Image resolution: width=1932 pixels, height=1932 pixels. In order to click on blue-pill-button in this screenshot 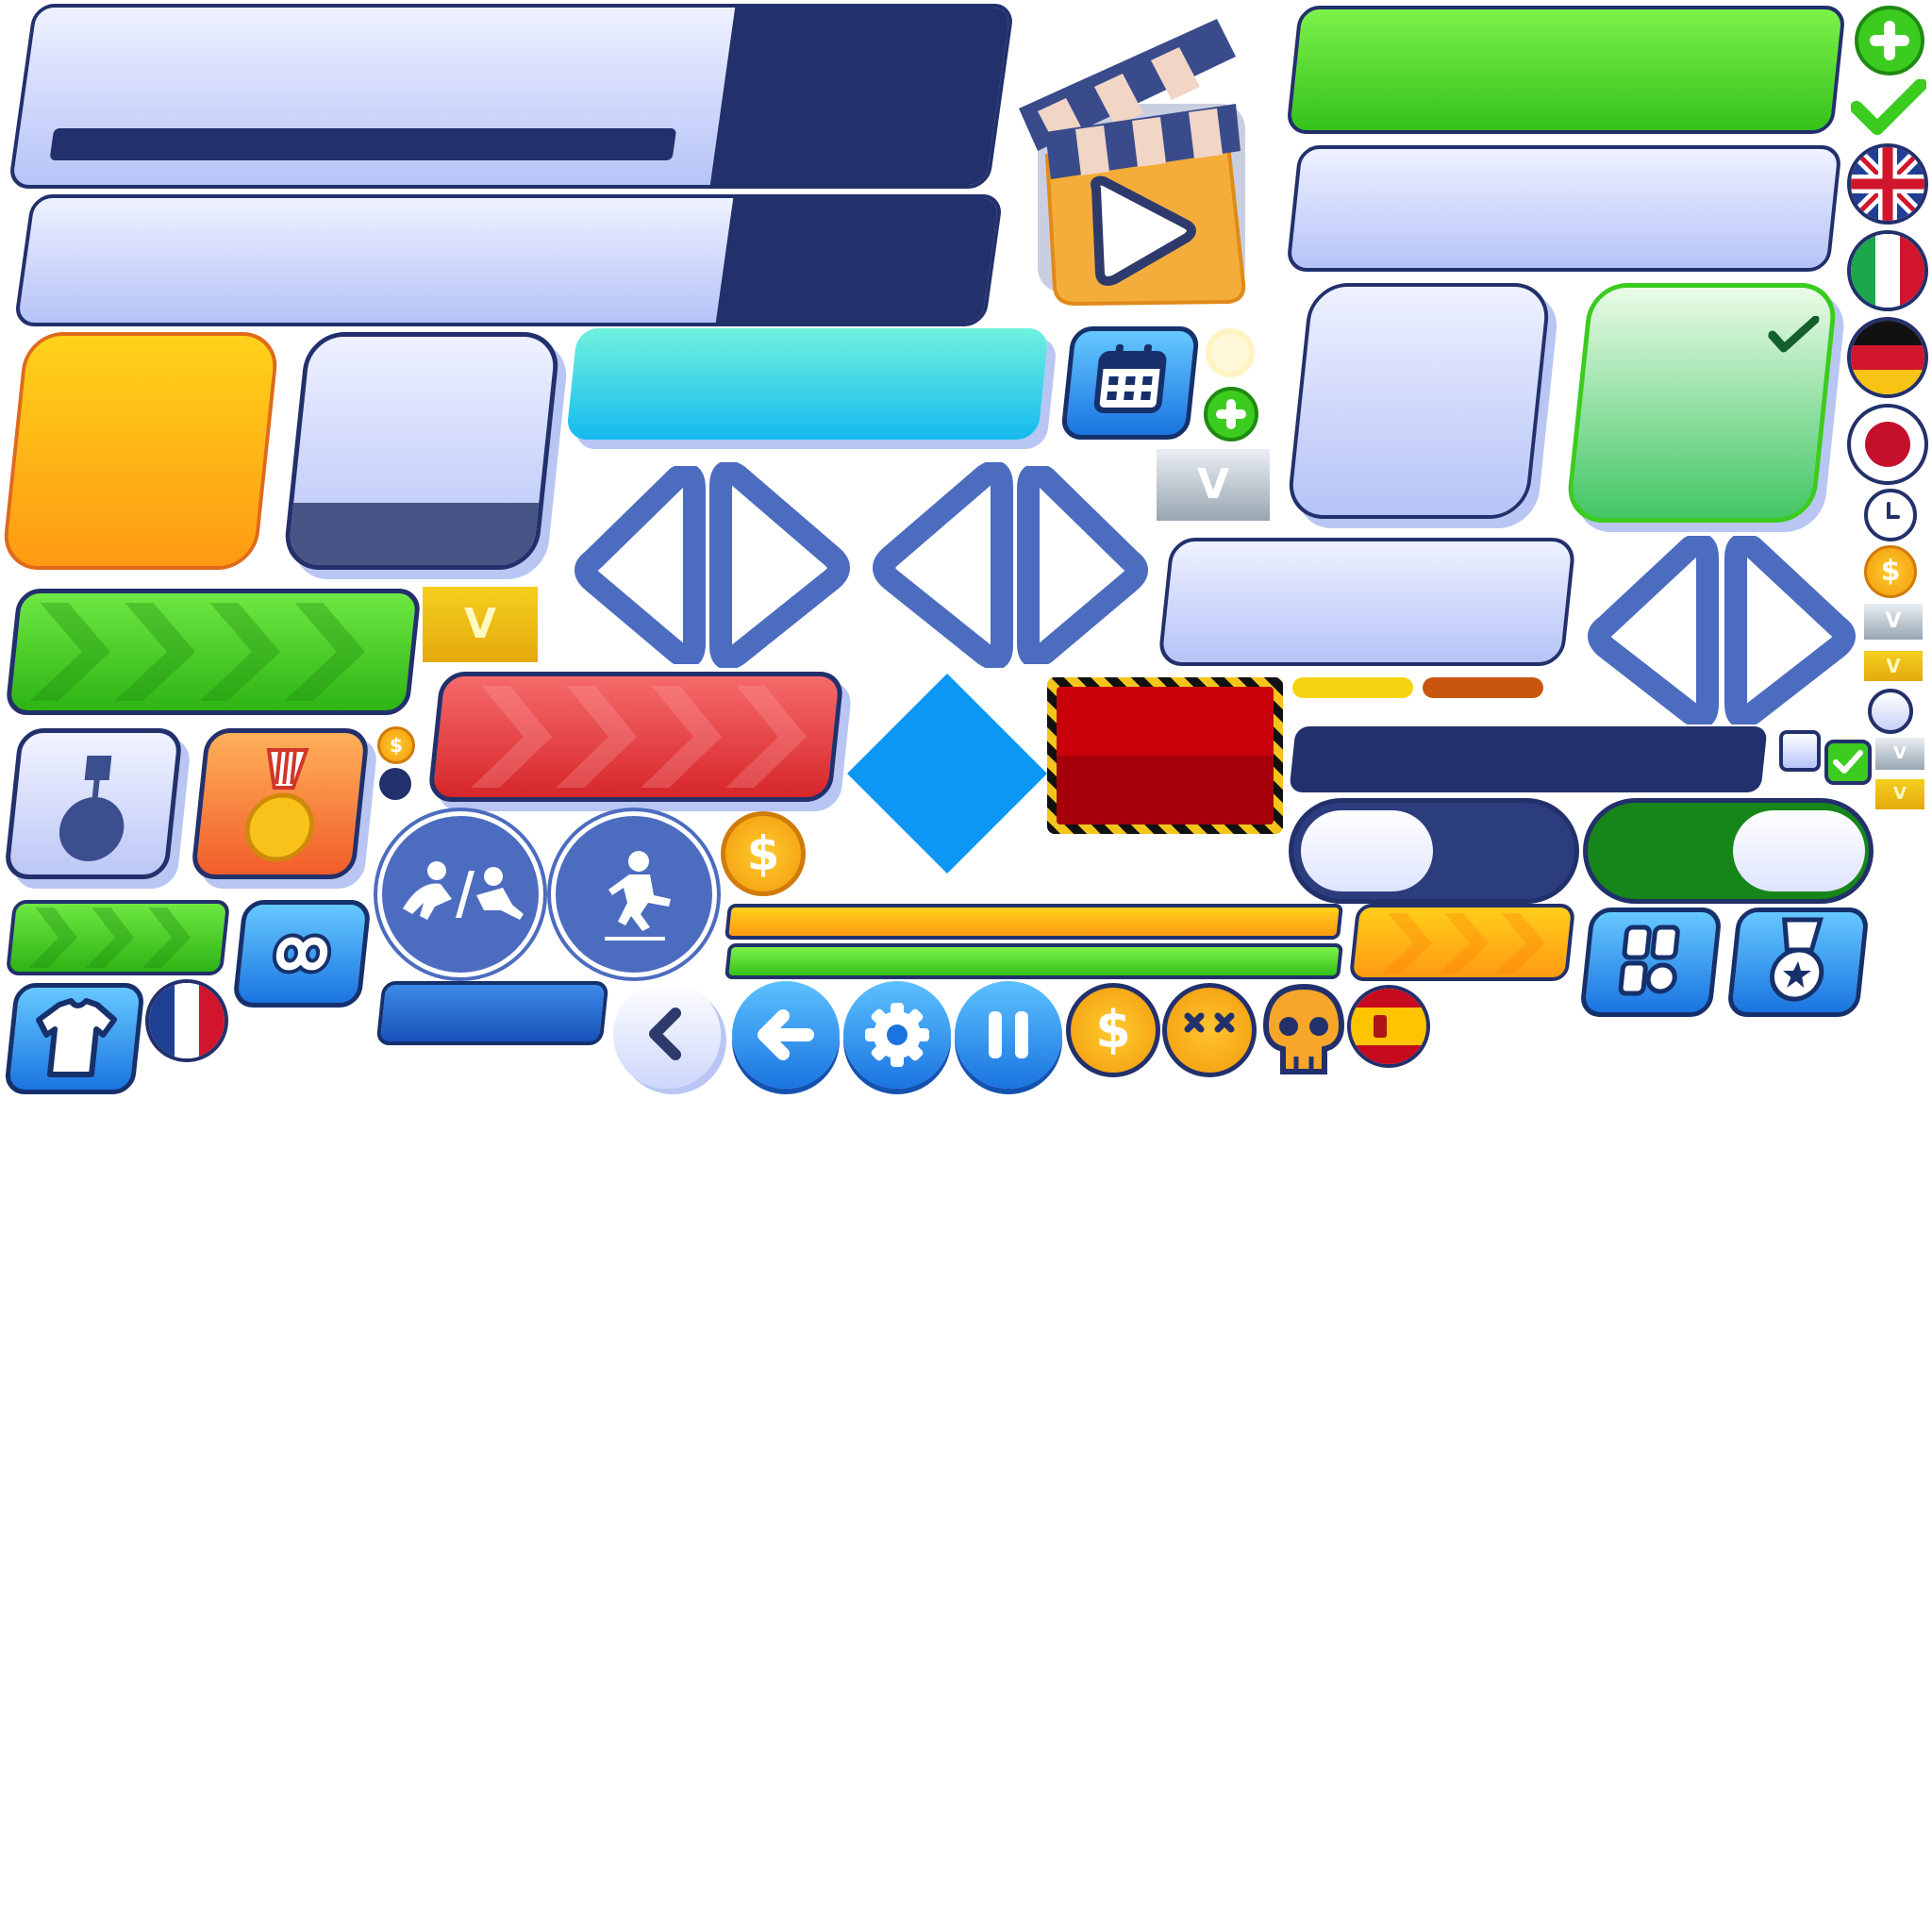, I will do `click(492, 1013)`.